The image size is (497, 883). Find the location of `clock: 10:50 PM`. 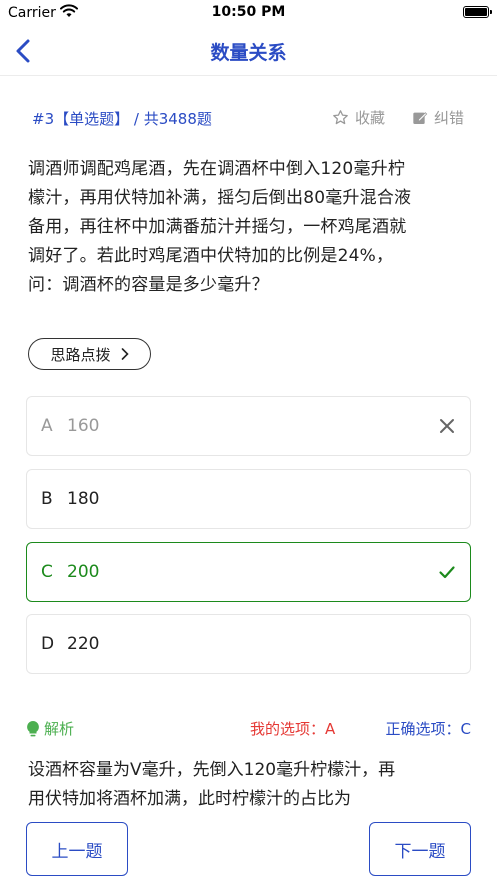

clock: 10:50 PM is located at coordinates (248, 12).